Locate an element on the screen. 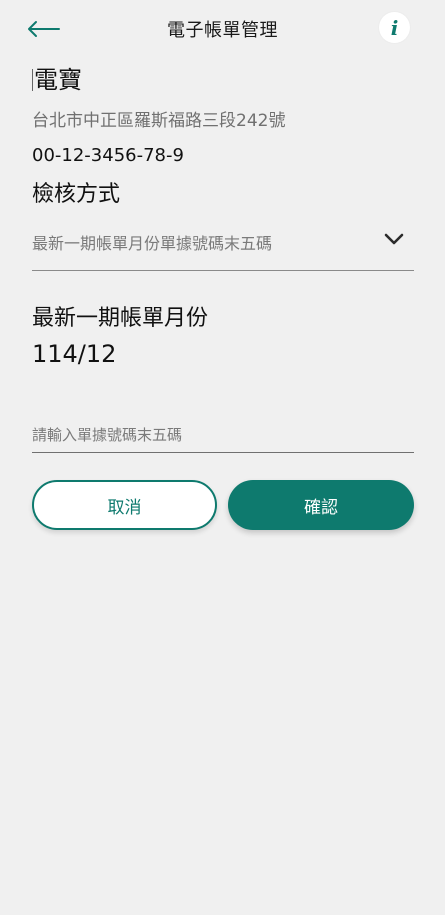  account-name-row: 電寶 is located at coordinates (57, 77).